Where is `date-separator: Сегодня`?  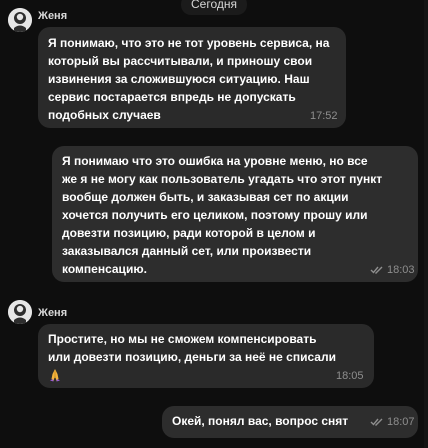
date-separator: Сегодня is located at coordinates (214, 7).